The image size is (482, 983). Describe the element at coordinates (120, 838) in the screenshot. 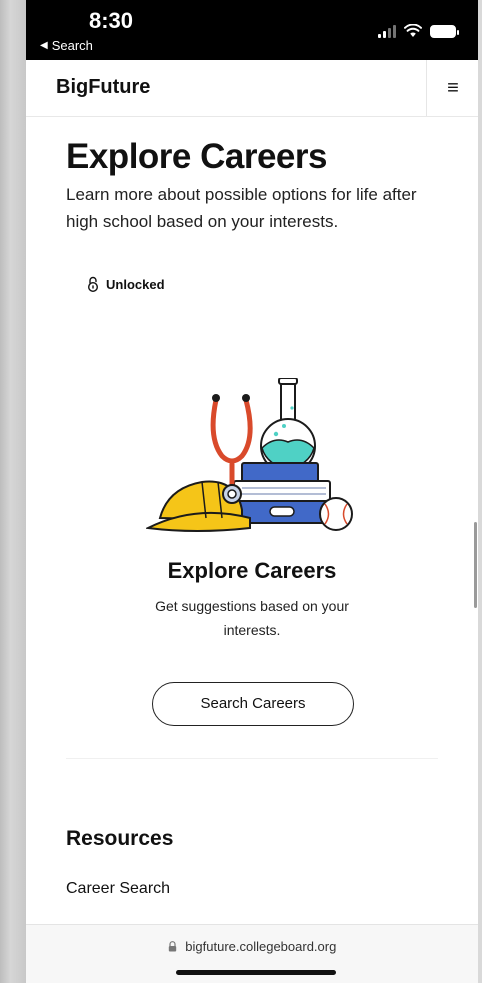

I see `resources-heading: Resources` at that location.